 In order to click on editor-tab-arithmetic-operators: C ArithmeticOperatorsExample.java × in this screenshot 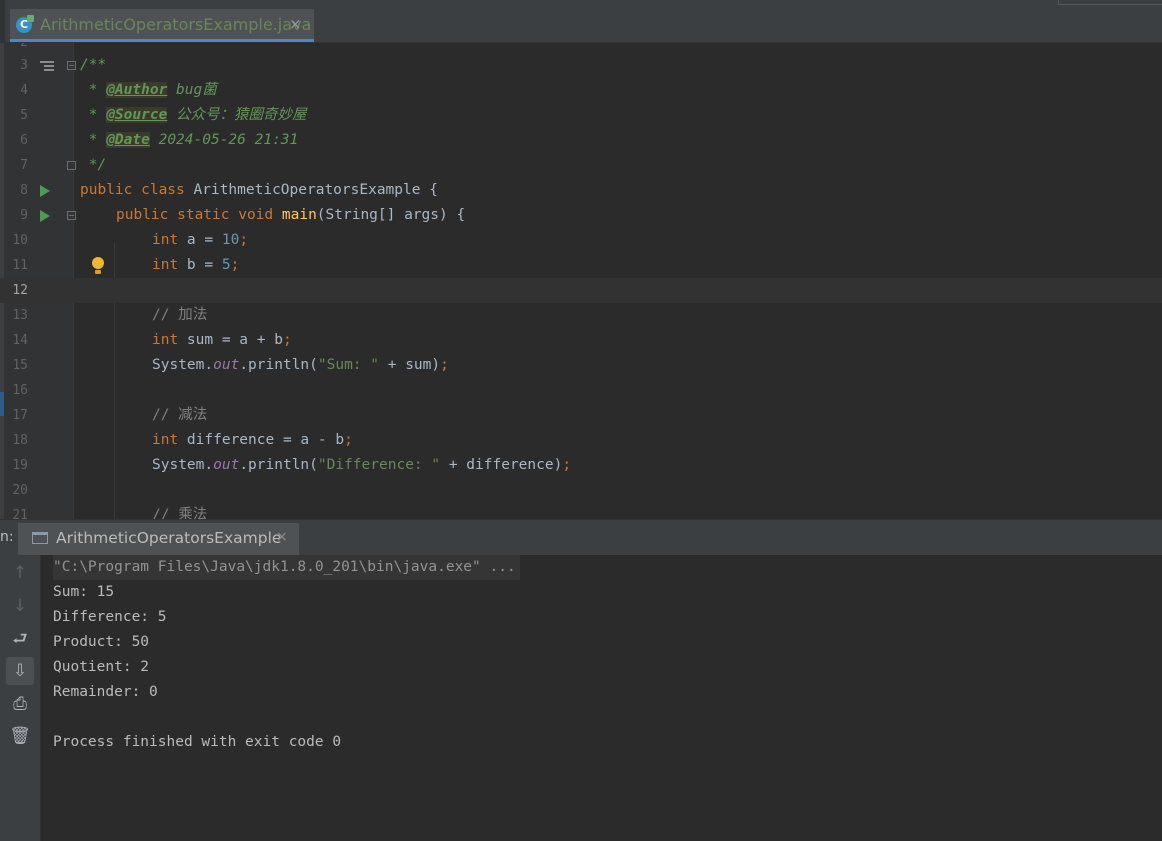, I will do `click(162, 25)`.